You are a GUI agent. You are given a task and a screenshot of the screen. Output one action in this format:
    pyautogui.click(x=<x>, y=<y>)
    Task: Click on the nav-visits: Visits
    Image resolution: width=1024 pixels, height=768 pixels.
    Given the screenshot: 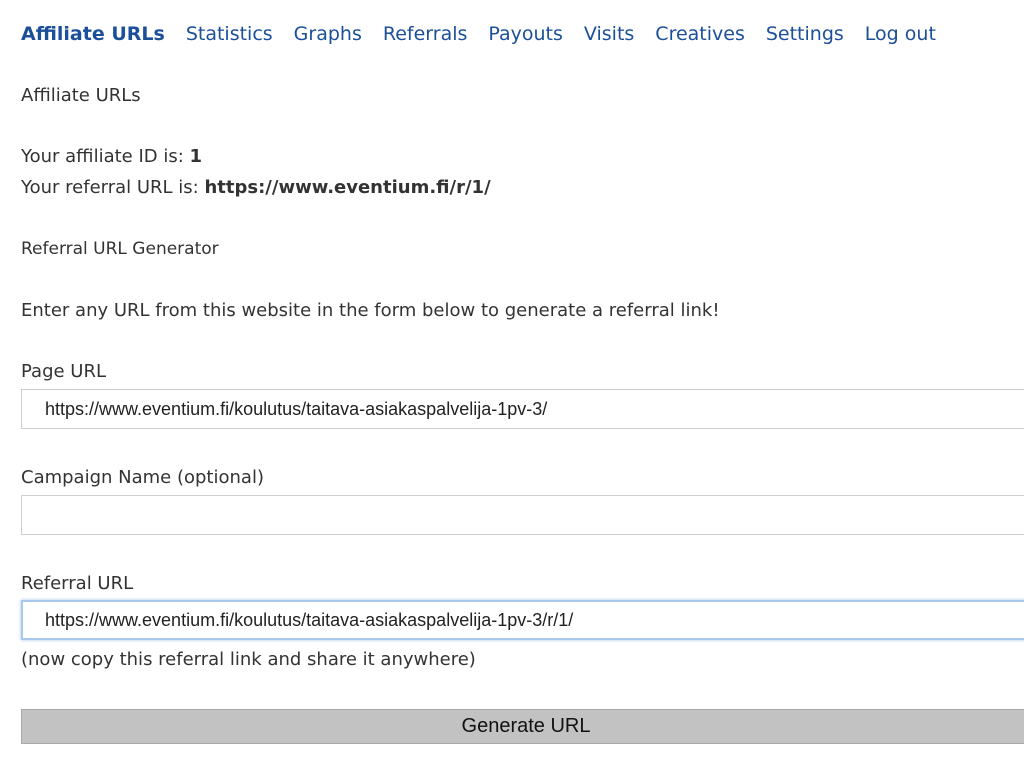 What is the action you would take?
    pyautogui.click(x=609, y=34)
    